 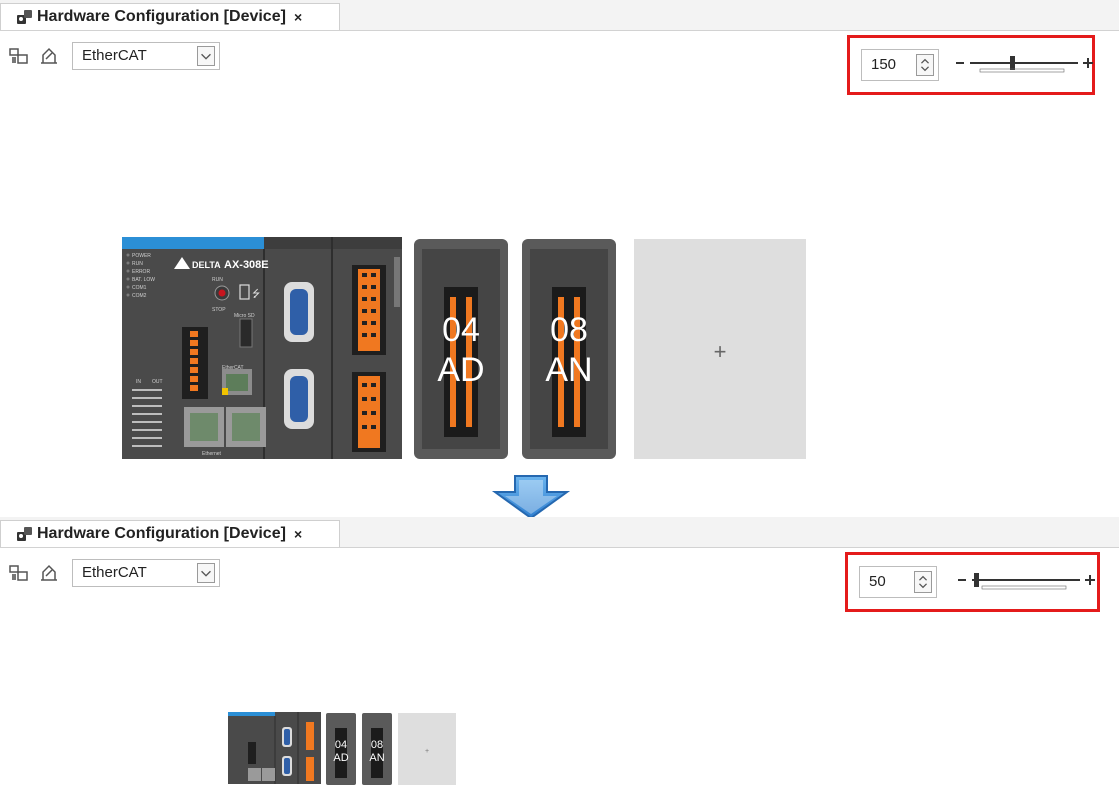 What do you see at coordinates (137, 264) in the screenshot?
I see `led-label: RUN` at bounding box center [137, 264].